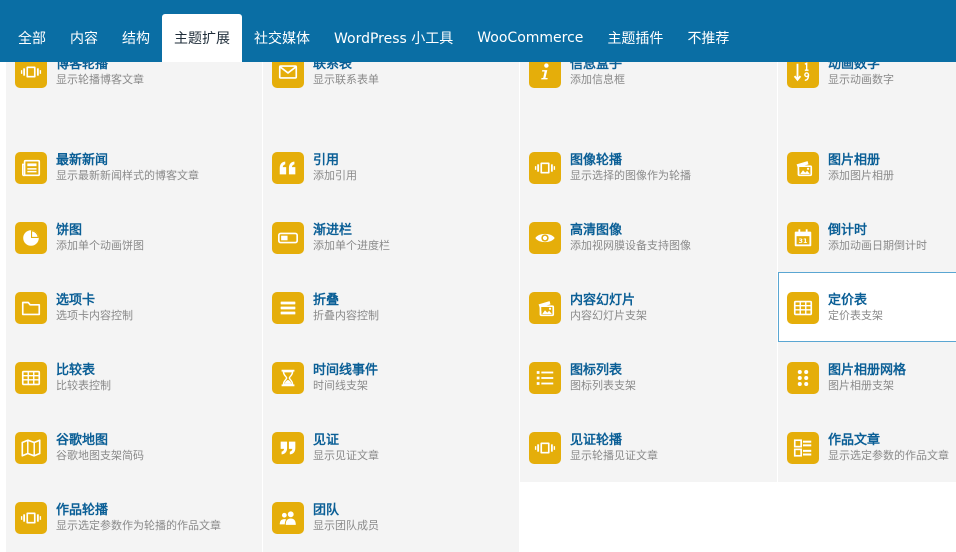 The height and width of the screenshot is (552, 956). Describe the element at coordinates (854, 440) in the screenshot. I see `widget-title: 作品文章` at that location.